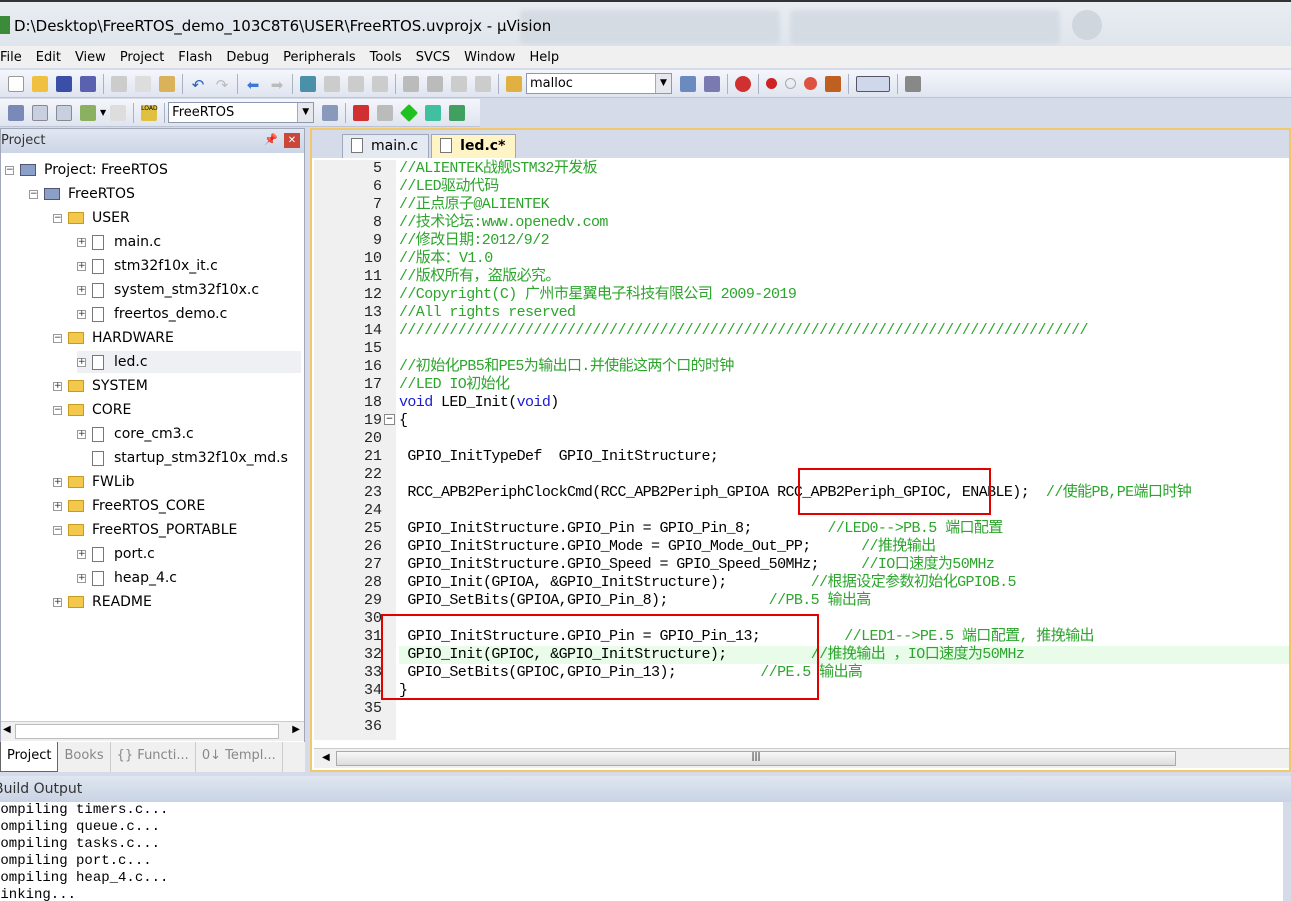 The image size is (1291, 901). Describe the element at coordinates (40, 112) in the screenshot. I see `build-icon` at that location.